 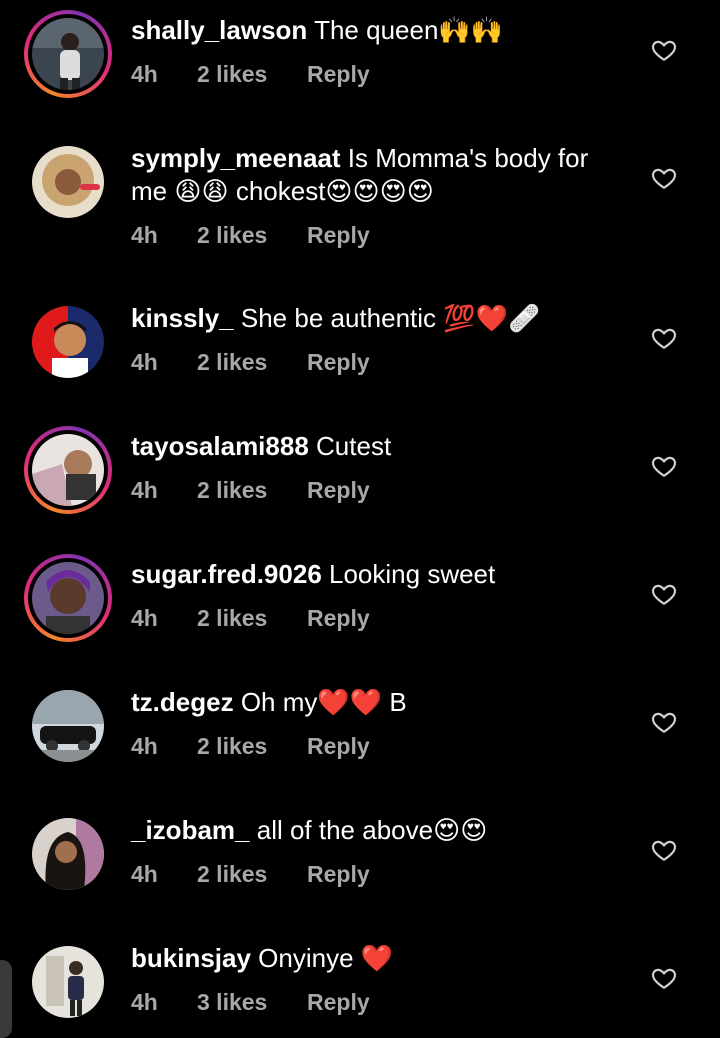 I want to click on comment-body-2: chokest, so click(x=280, y=191).